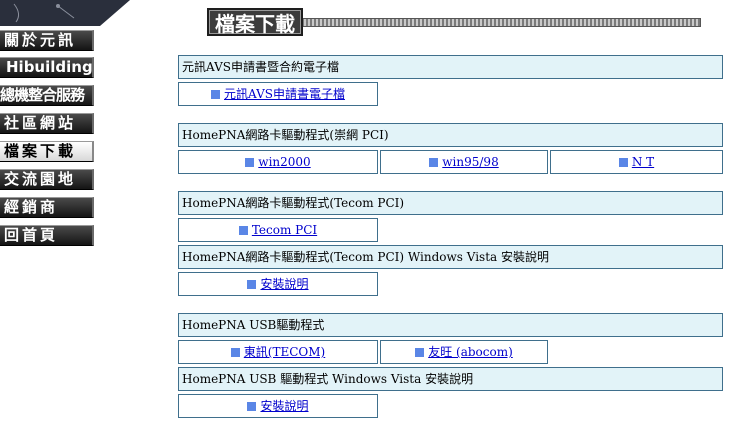  Describe the element at coordinates (47, 151) in the screenshot. I see `nav-downloads: 檔案下載` at that location.